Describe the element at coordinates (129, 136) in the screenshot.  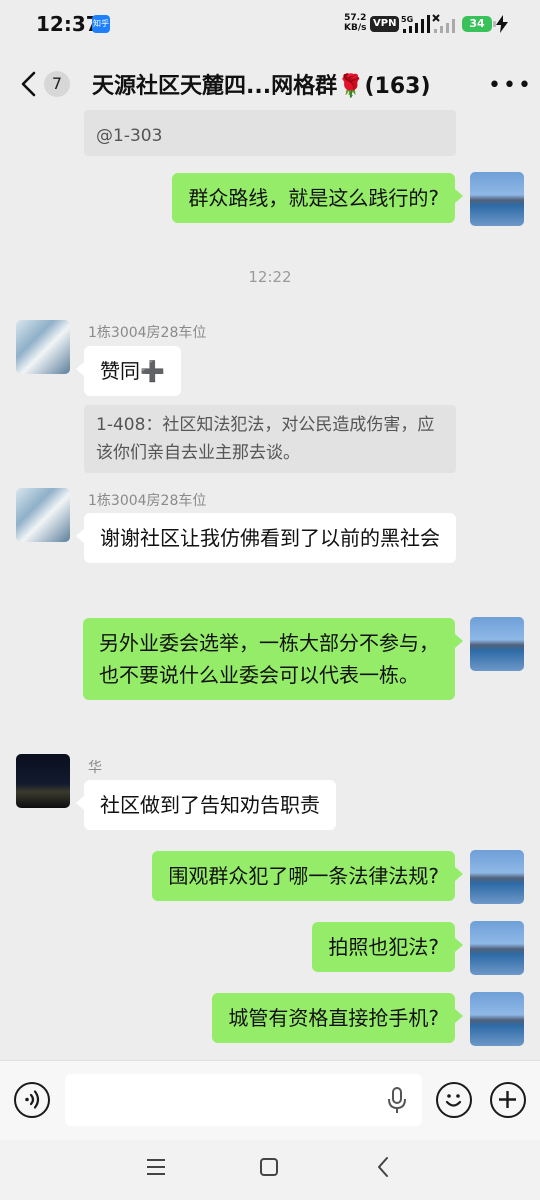
I see `quoted-message-text: @1-303` at that location.